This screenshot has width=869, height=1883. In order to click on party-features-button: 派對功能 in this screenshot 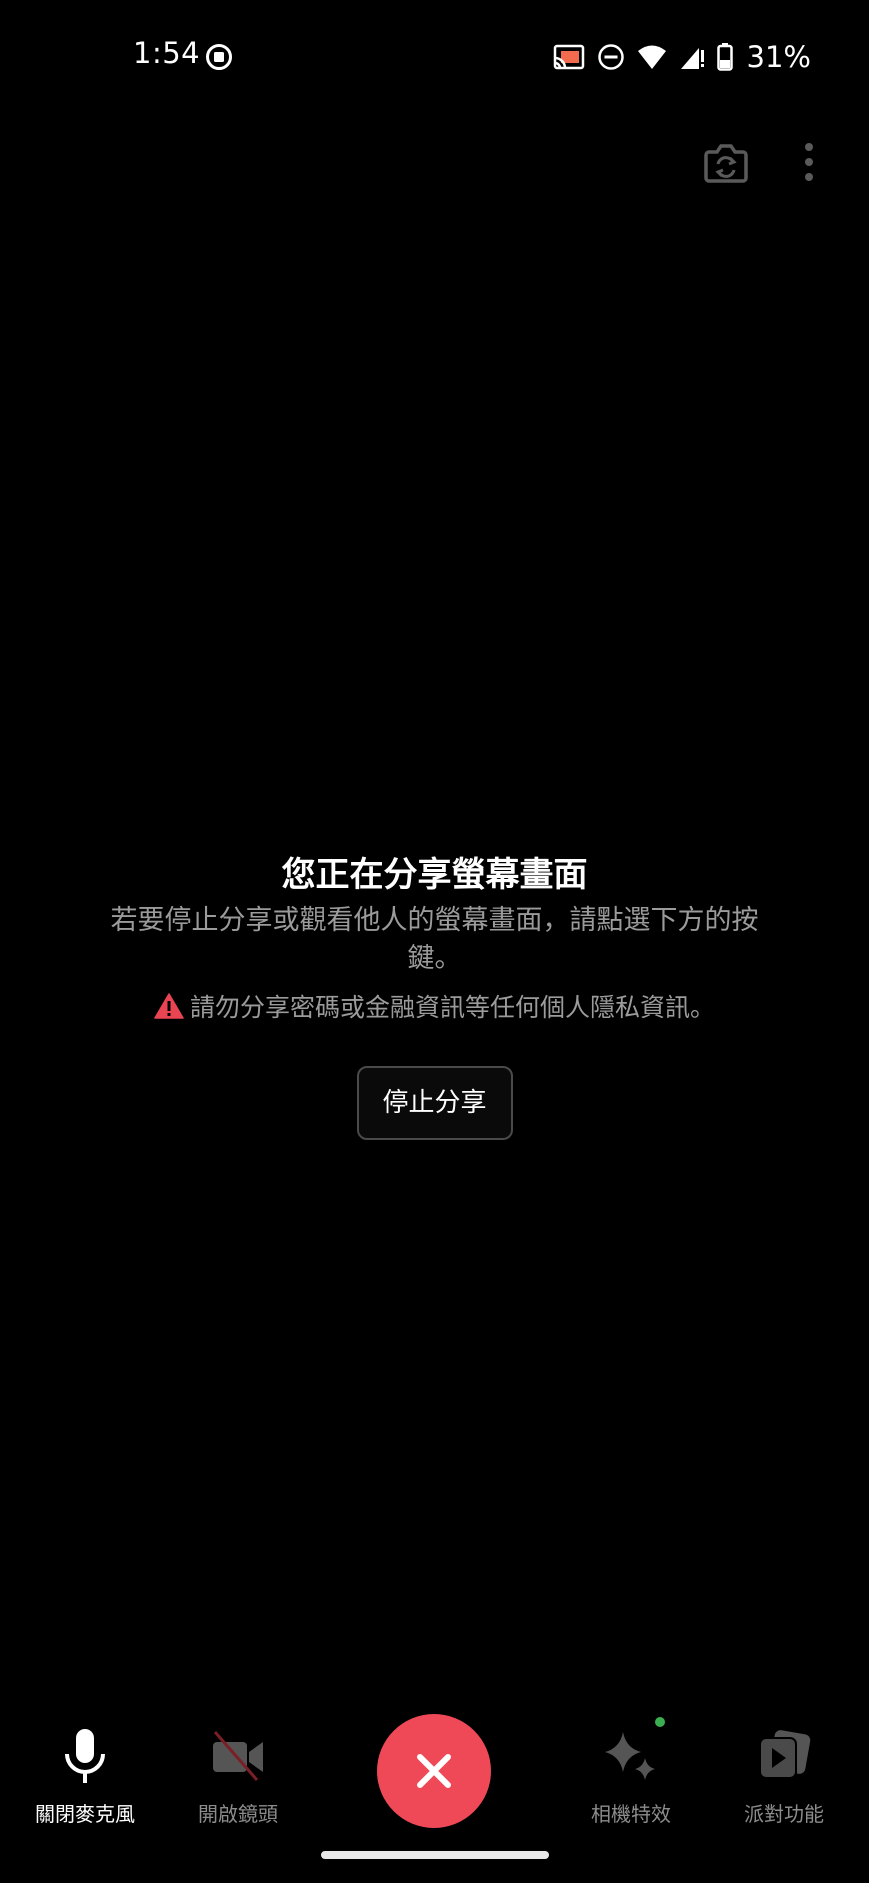, I will do `click(784, 1777)`.